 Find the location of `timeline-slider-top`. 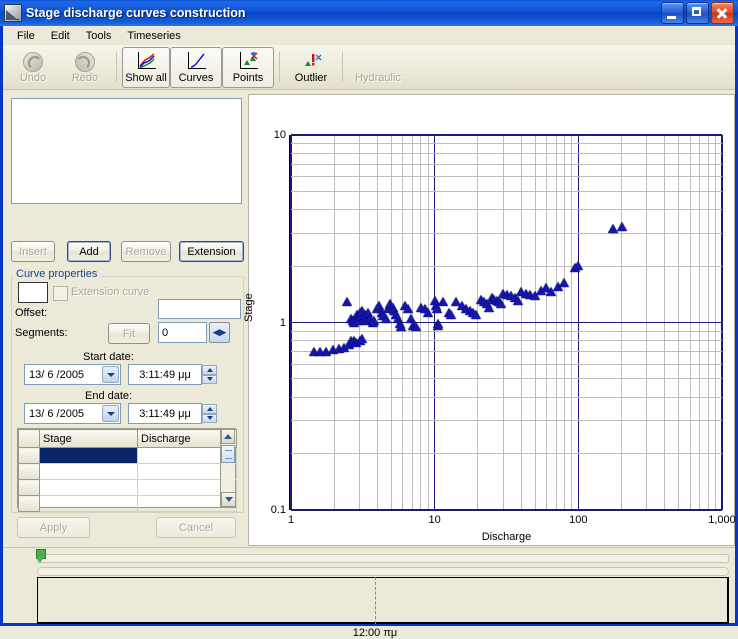

timeline-slider-top is located at coordinates (383, 558).